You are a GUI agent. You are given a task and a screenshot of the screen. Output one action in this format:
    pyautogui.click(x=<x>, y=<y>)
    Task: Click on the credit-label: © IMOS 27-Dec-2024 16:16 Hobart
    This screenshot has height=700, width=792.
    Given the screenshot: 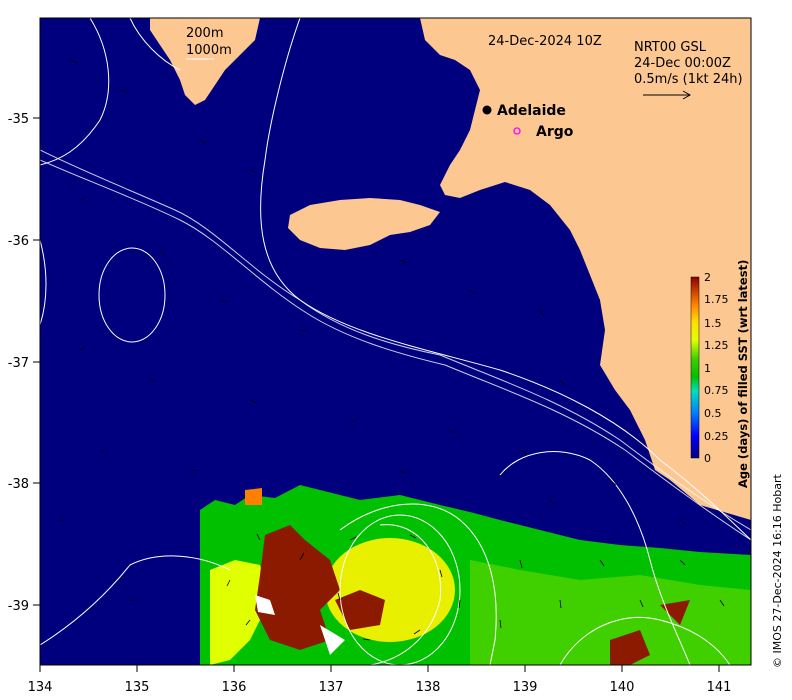 What is the action you would take?
    pyautogui.click(x=777, y=570)
    